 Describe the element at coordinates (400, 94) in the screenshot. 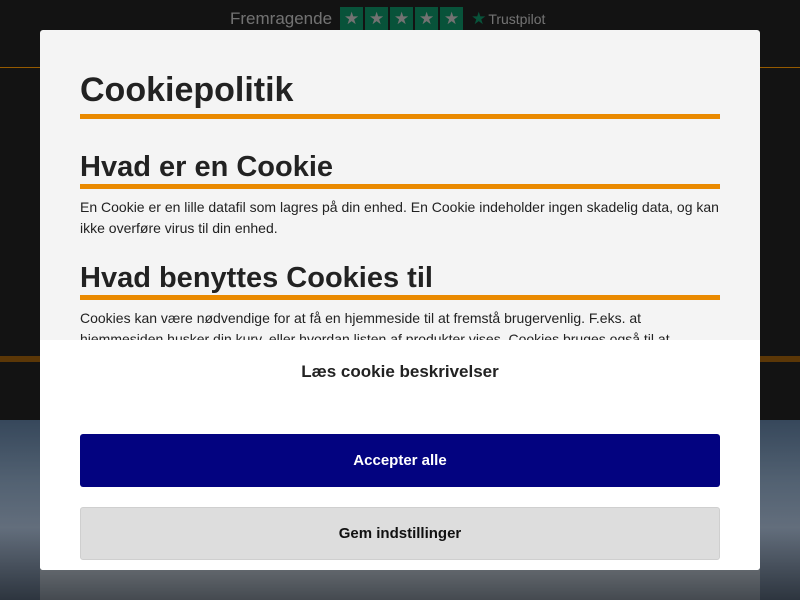

I see `cookie-policy-title: Cookiepolitik` at that location.